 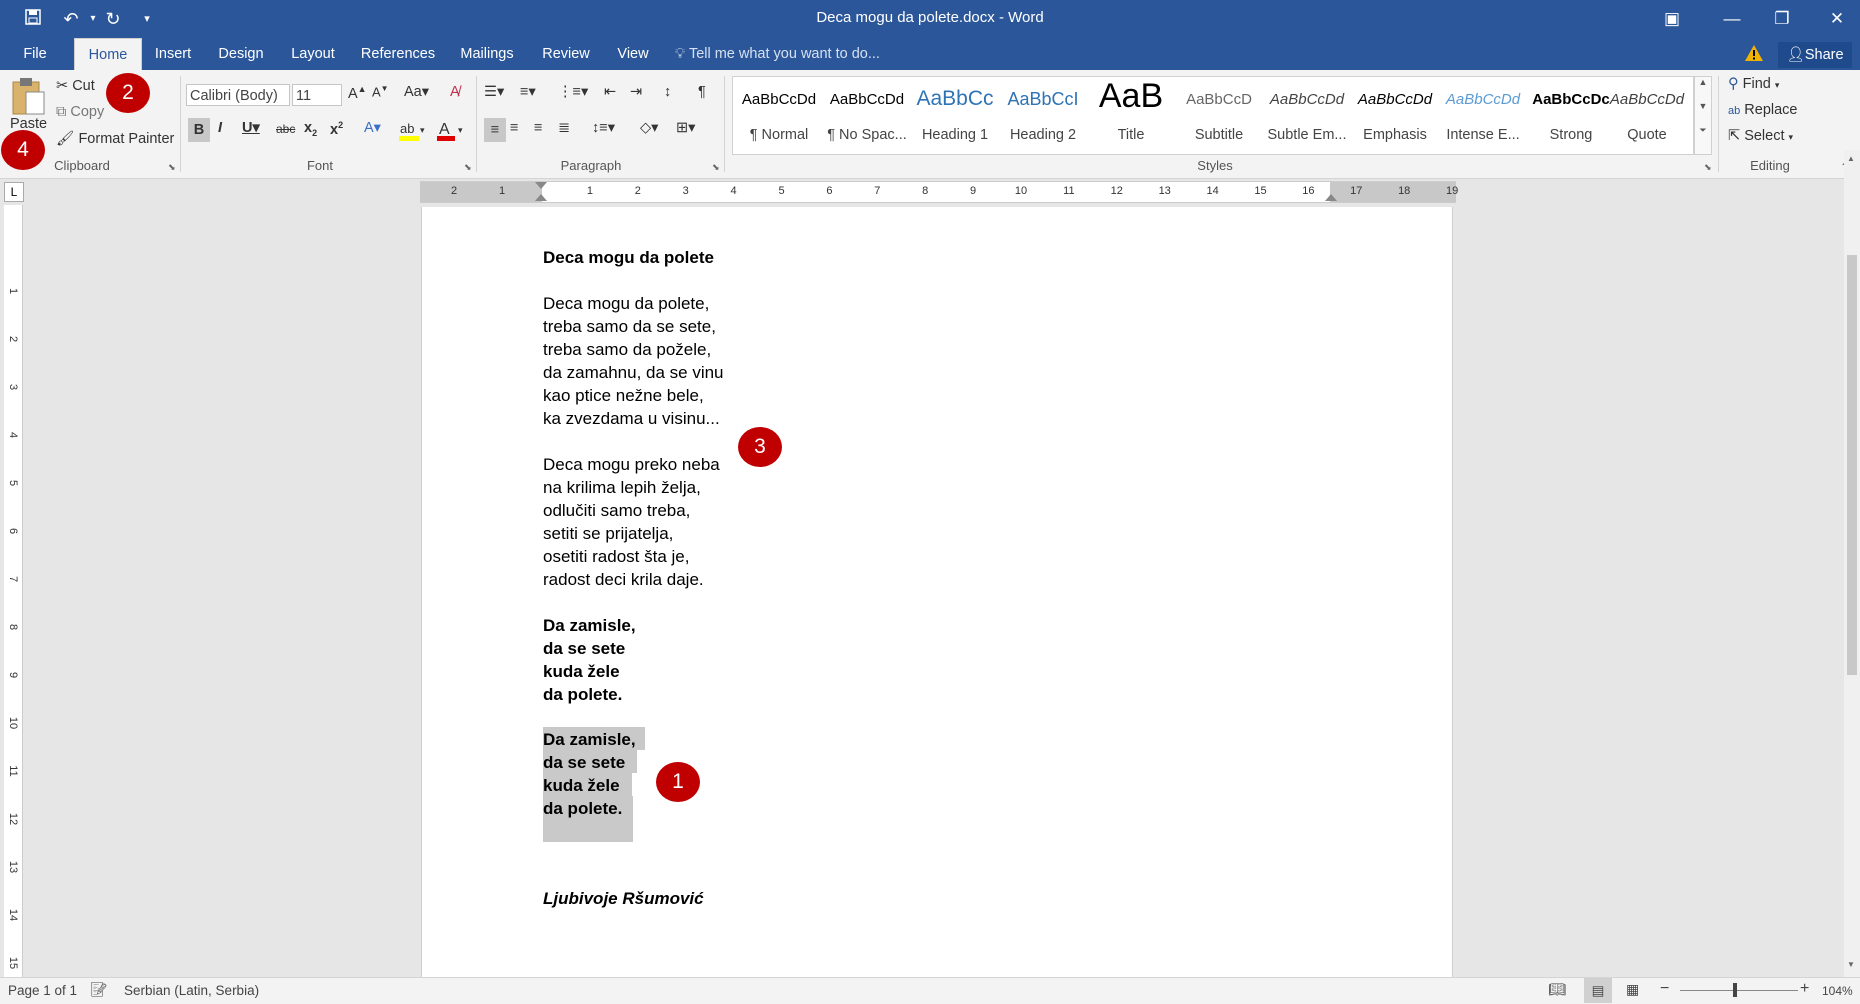 What do you see at coordinates (75, 86) in the screenshot?
I see `cut-button: ✂︎ Cut` at bounding box center [75, 86].